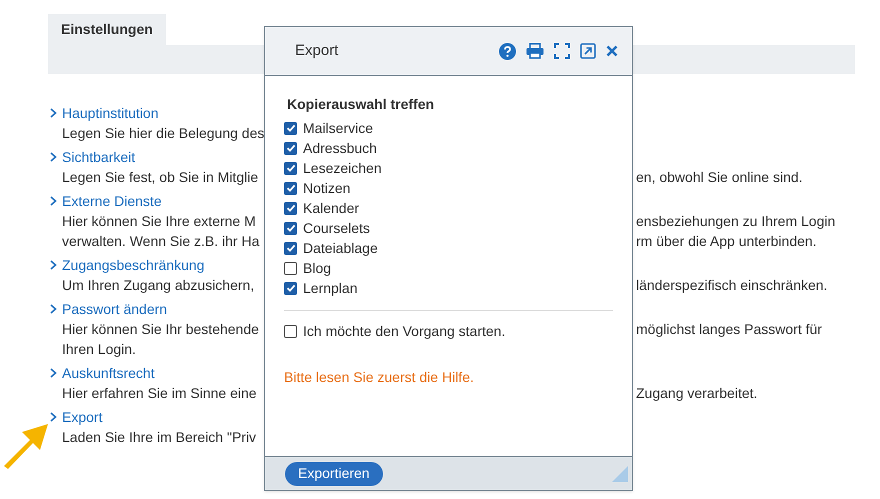 The width and height of the screenshot is (880, 499). I want to click on description-text: ensbeziehungen zu Ihrem Login, so click(736, 221).